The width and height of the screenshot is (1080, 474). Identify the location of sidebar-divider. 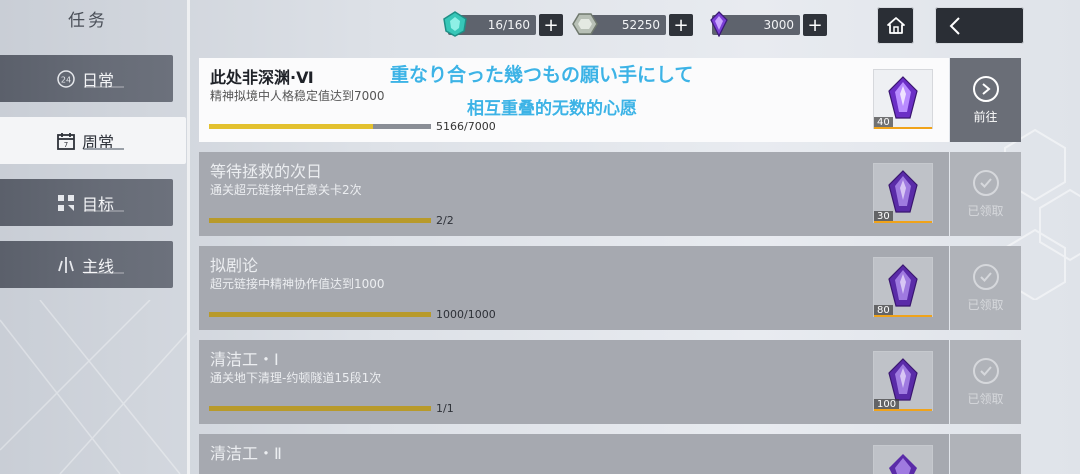
(188, 237).